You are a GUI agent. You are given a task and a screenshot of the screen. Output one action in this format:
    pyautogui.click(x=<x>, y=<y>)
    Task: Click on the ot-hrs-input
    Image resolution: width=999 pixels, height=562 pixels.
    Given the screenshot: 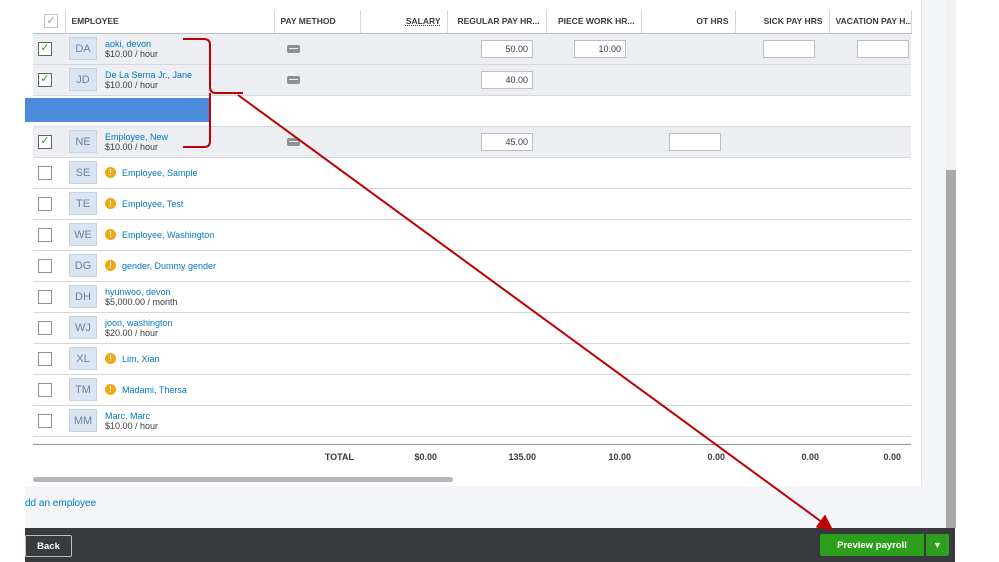 What is the action you would take?
    pyautogui.click(x=695, y=141)
    